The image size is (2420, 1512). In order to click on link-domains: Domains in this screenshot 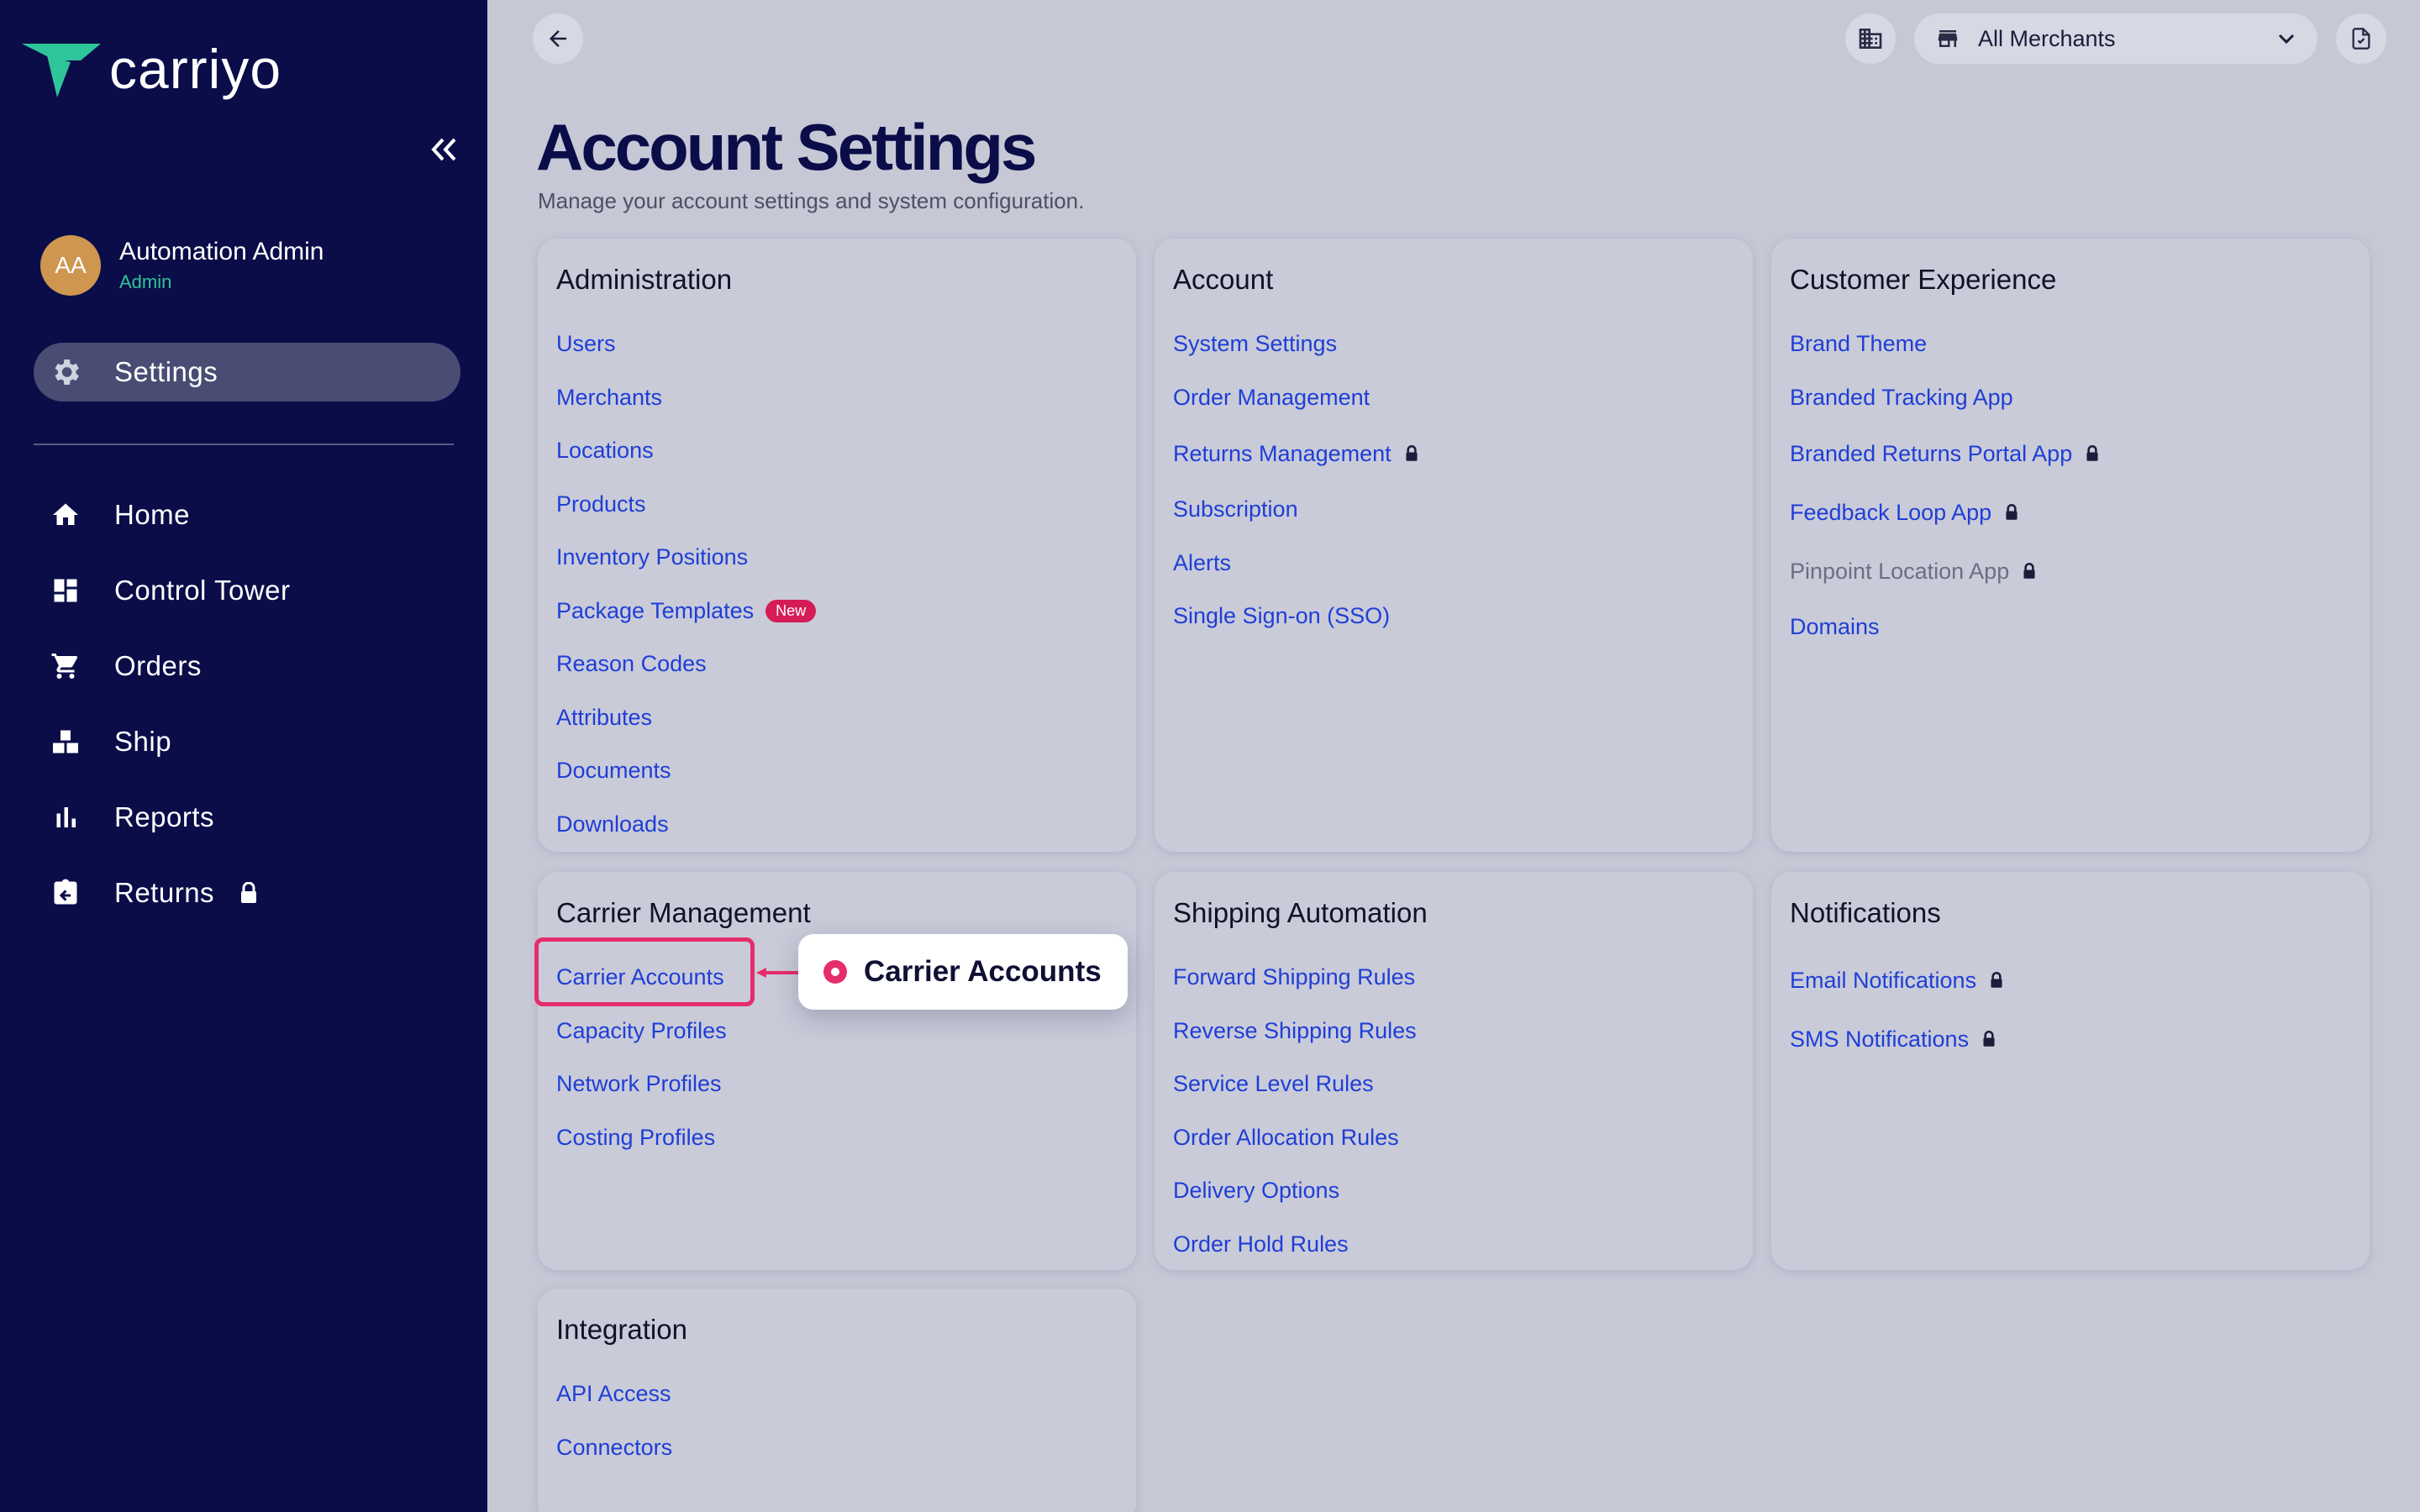, I will do `click(2070, 627)`.